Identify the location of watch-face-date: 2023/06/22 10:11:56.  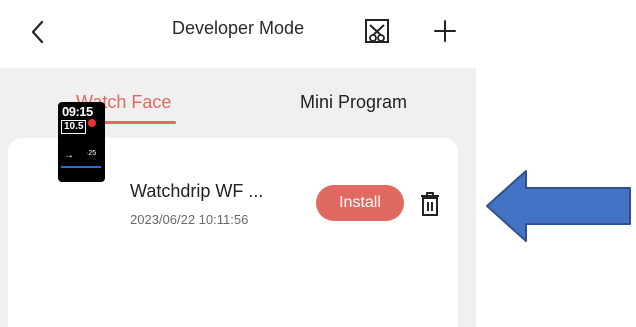
(189, 219).